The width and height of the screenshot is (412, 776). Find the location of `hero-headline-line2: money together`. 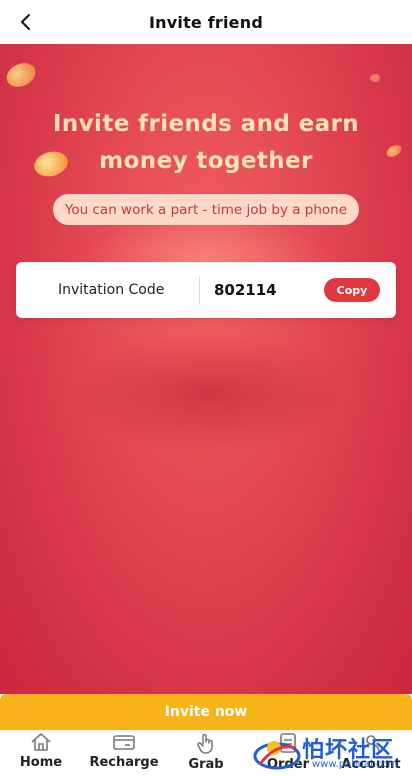

hero-headline-line2: money together is located at coordinates (206, 161).